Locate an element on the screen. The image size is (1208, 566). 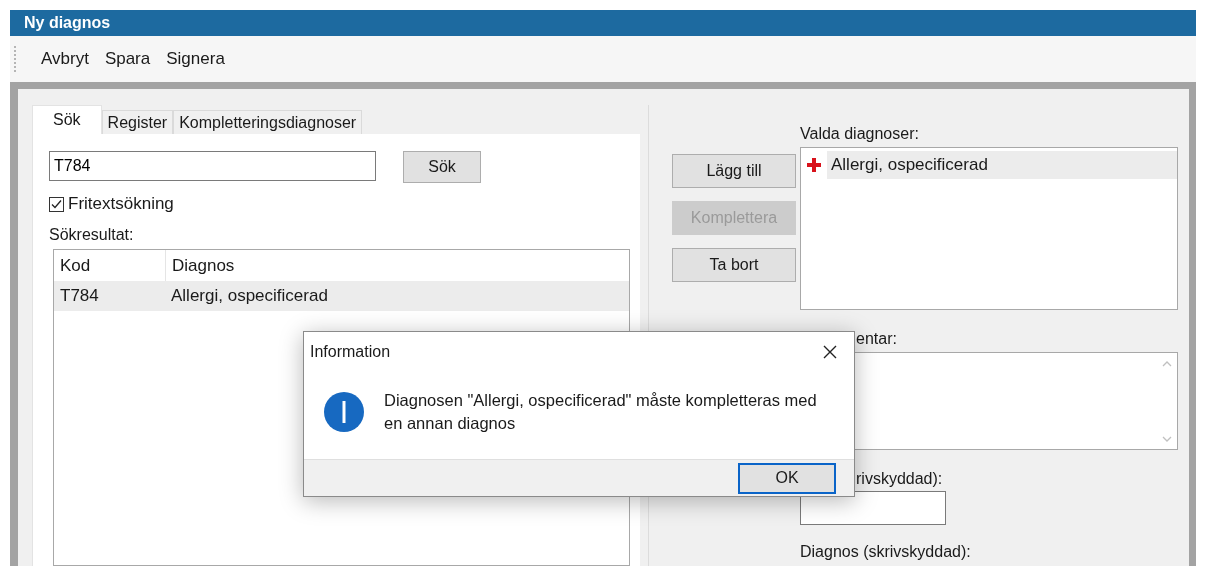
readonly-field-label: rivskyddad): is located at coordinates (900, 479).